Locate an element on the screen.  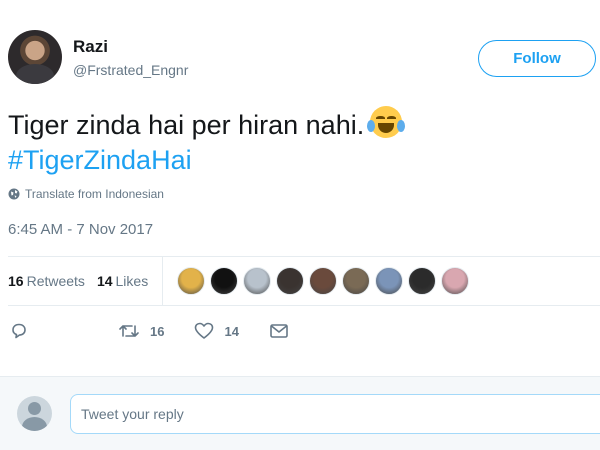
follow-button: Follow is located at coordinates (537, 58).